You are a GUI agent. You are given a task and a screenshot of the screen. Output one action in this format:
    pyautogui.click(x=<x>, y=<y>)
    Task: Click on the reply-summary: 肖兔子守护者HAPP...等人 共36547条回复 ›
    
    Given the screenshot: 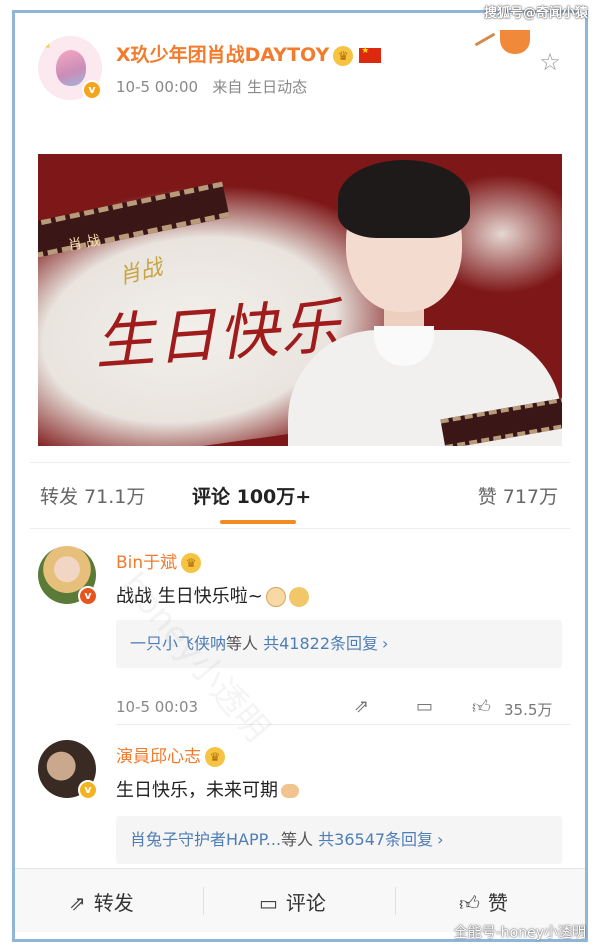 What is the action you would take?
    pyautogui.click(x=339, y=840)
    